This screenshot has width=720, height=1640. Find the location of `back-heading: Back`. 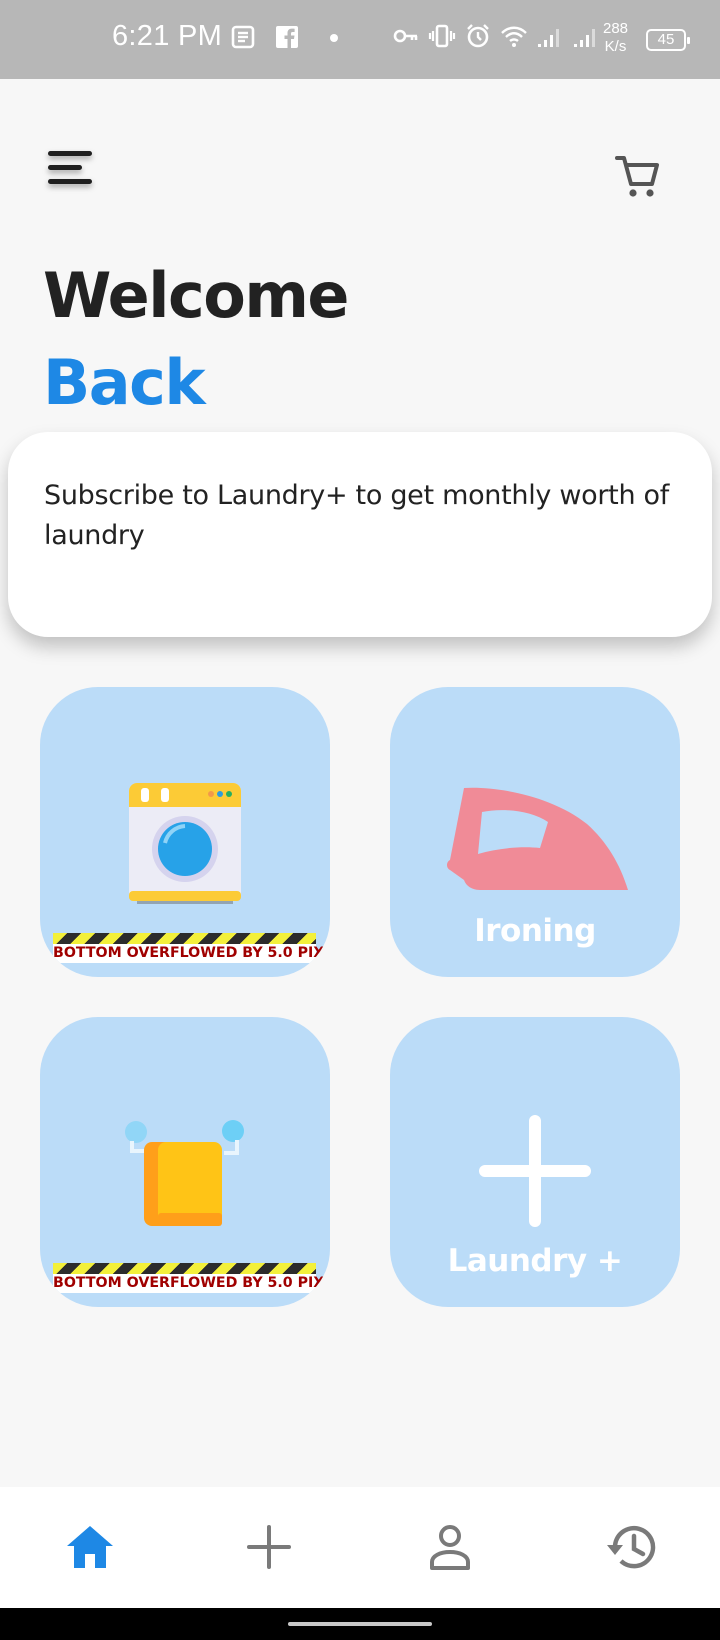

back-heading: Back is located at coordinates (124, 382).